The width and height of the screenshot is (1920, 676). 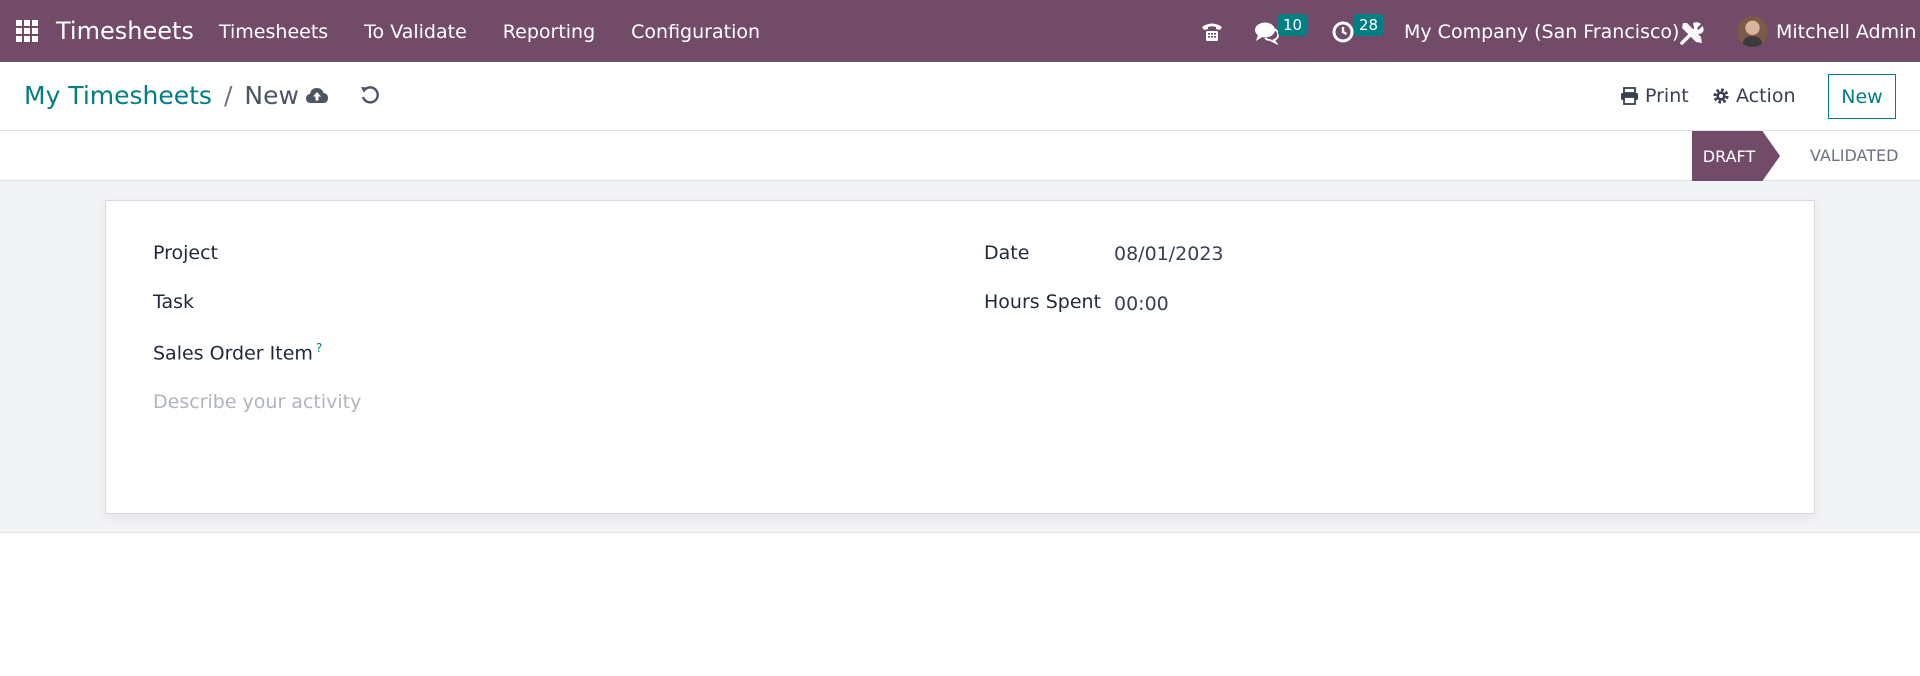 I want to click on print-label: Print, so click(x=1667, y=96).